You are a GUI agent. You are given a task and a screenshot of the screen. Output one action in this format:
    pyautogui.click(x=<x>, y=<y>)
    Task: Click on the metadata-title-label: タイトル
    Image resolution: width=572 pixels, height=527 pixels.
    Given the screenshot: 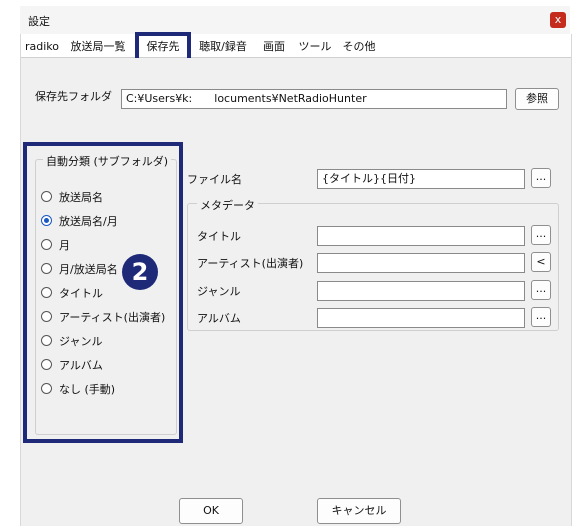 What is the action you would take?
    pyautogui.click(x=219, y=236)
    